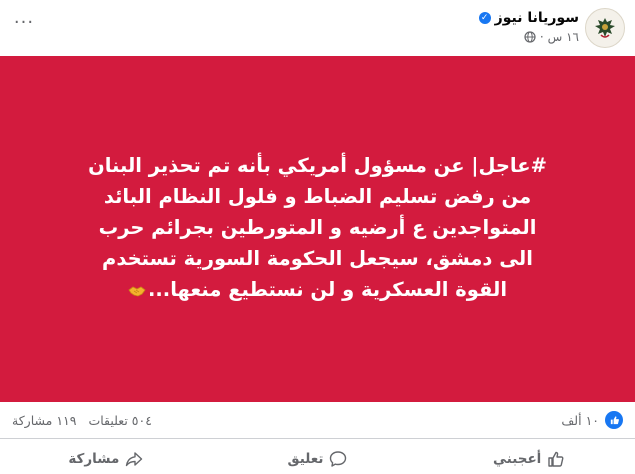  Describe the element at coordinates (563, 37) in the screenshot. I see `post-timestamp: ١٦ س` at that location.